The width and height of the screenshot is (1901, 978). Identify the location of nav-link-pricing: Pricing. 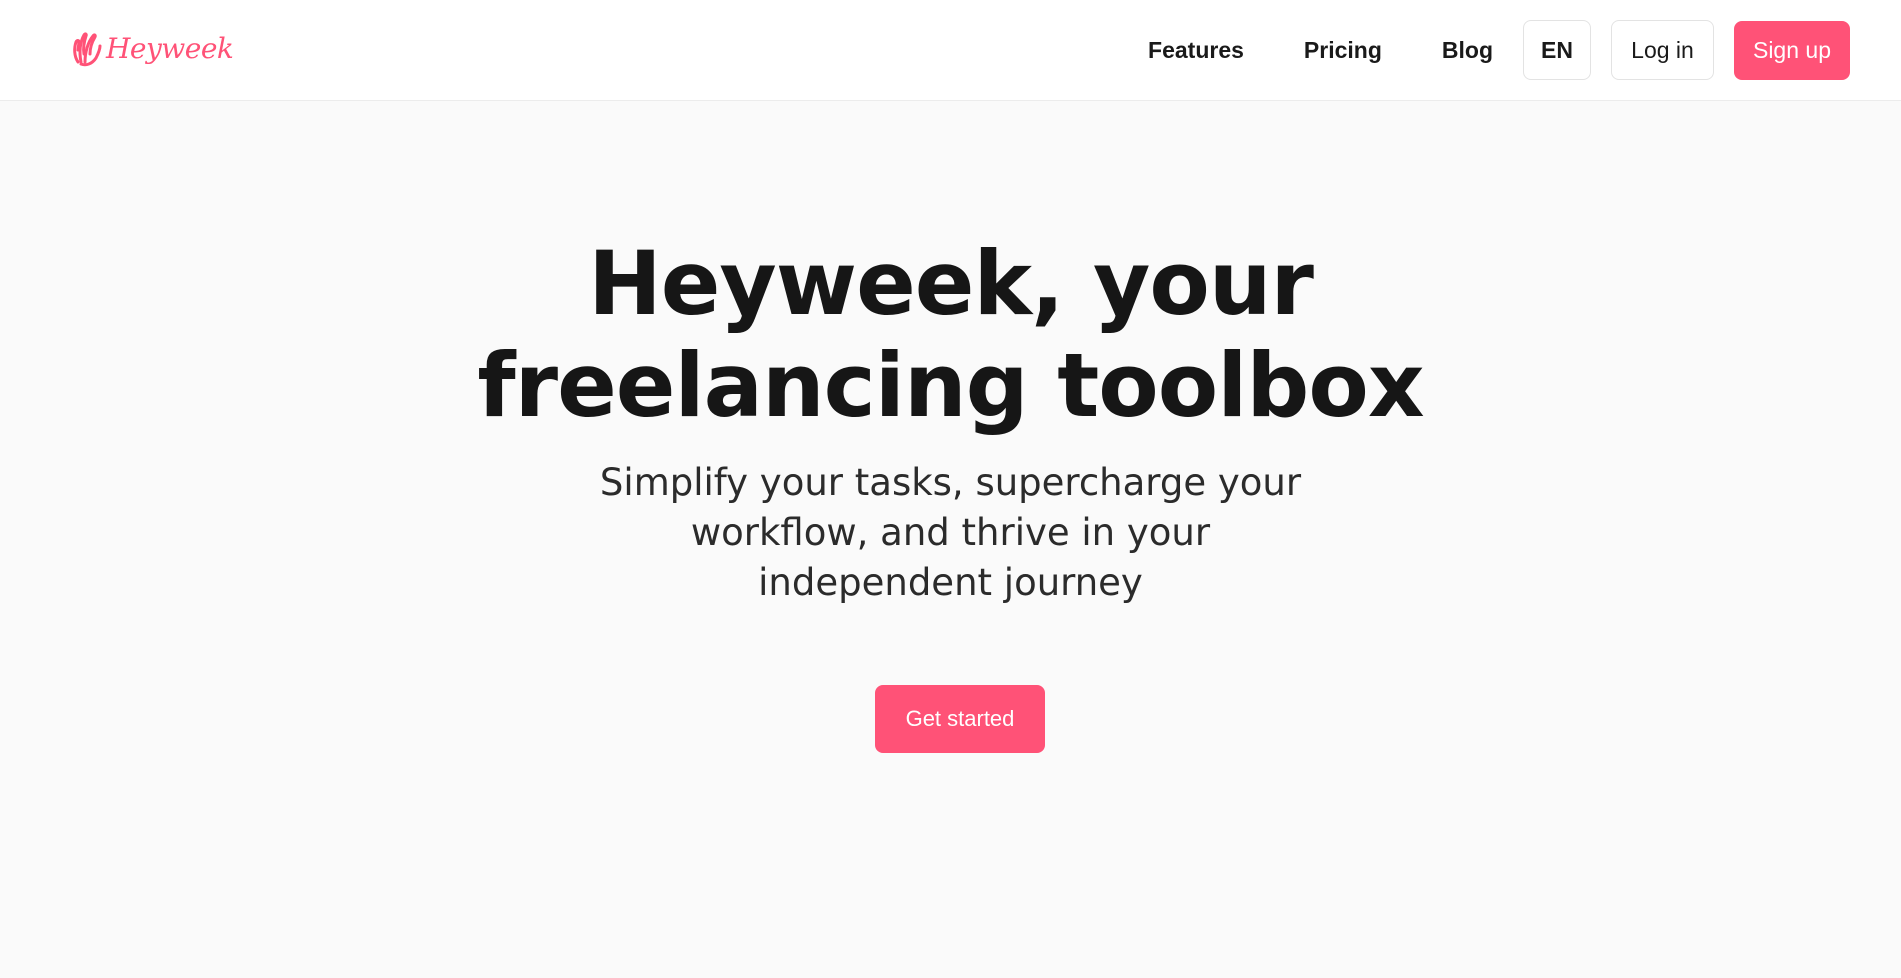
(1343, 50).